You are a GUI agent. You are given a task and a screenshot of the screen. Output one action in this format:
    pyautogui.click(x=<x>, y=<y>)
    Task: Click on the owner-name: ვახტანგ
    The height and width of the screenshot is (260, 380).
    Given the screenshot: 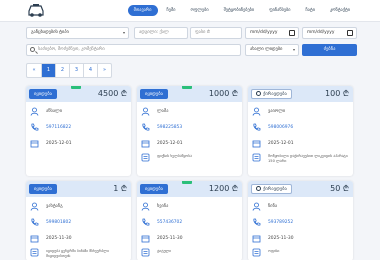 What is the action you would take?
    pyautogui.click(x=54, y=206)
    